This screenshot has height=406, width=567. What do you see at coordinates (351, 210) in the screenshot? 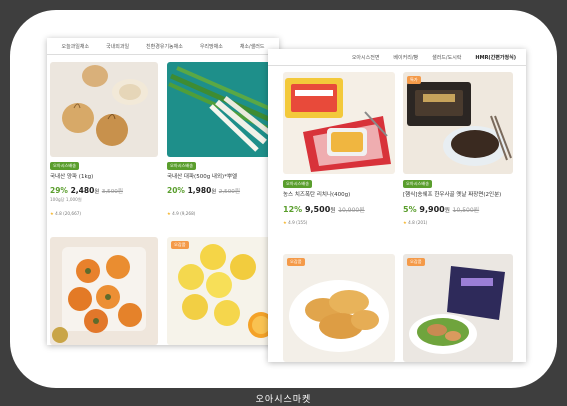
I see `original-price: 10,900원` at bounding box center [351, 210].